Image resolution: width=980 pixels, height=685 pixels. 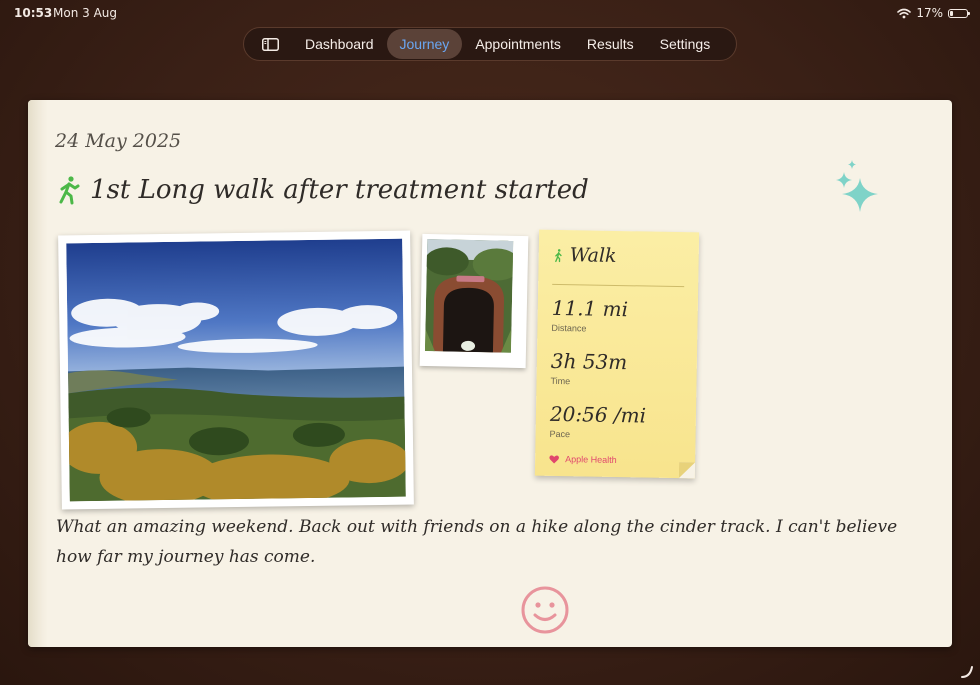 I want to click on coastal-photo, so click(x=236, y=370).